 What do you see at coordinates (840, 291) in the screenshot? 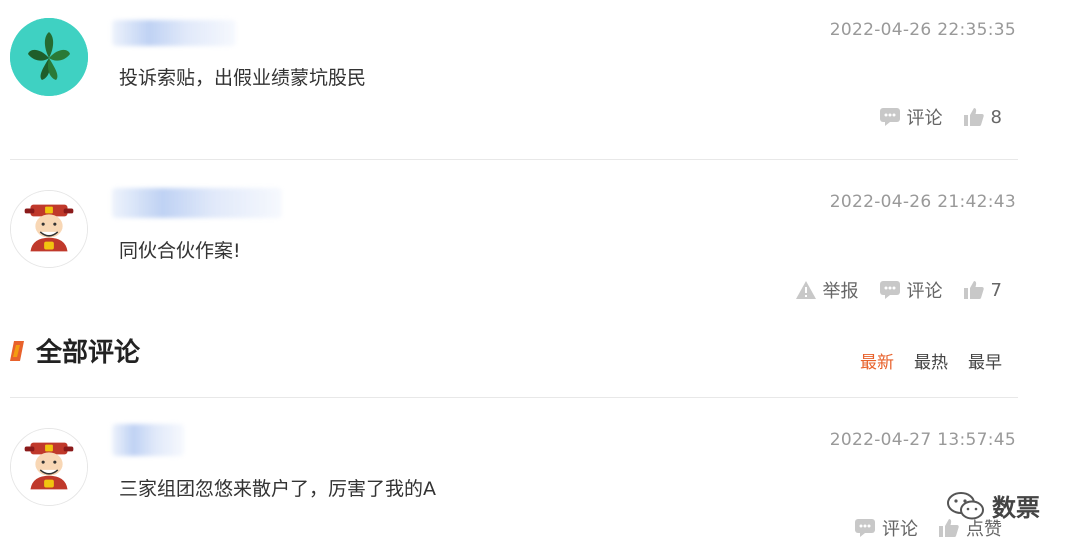
I see `report-label: 举报` at bounding box center [840, 291].